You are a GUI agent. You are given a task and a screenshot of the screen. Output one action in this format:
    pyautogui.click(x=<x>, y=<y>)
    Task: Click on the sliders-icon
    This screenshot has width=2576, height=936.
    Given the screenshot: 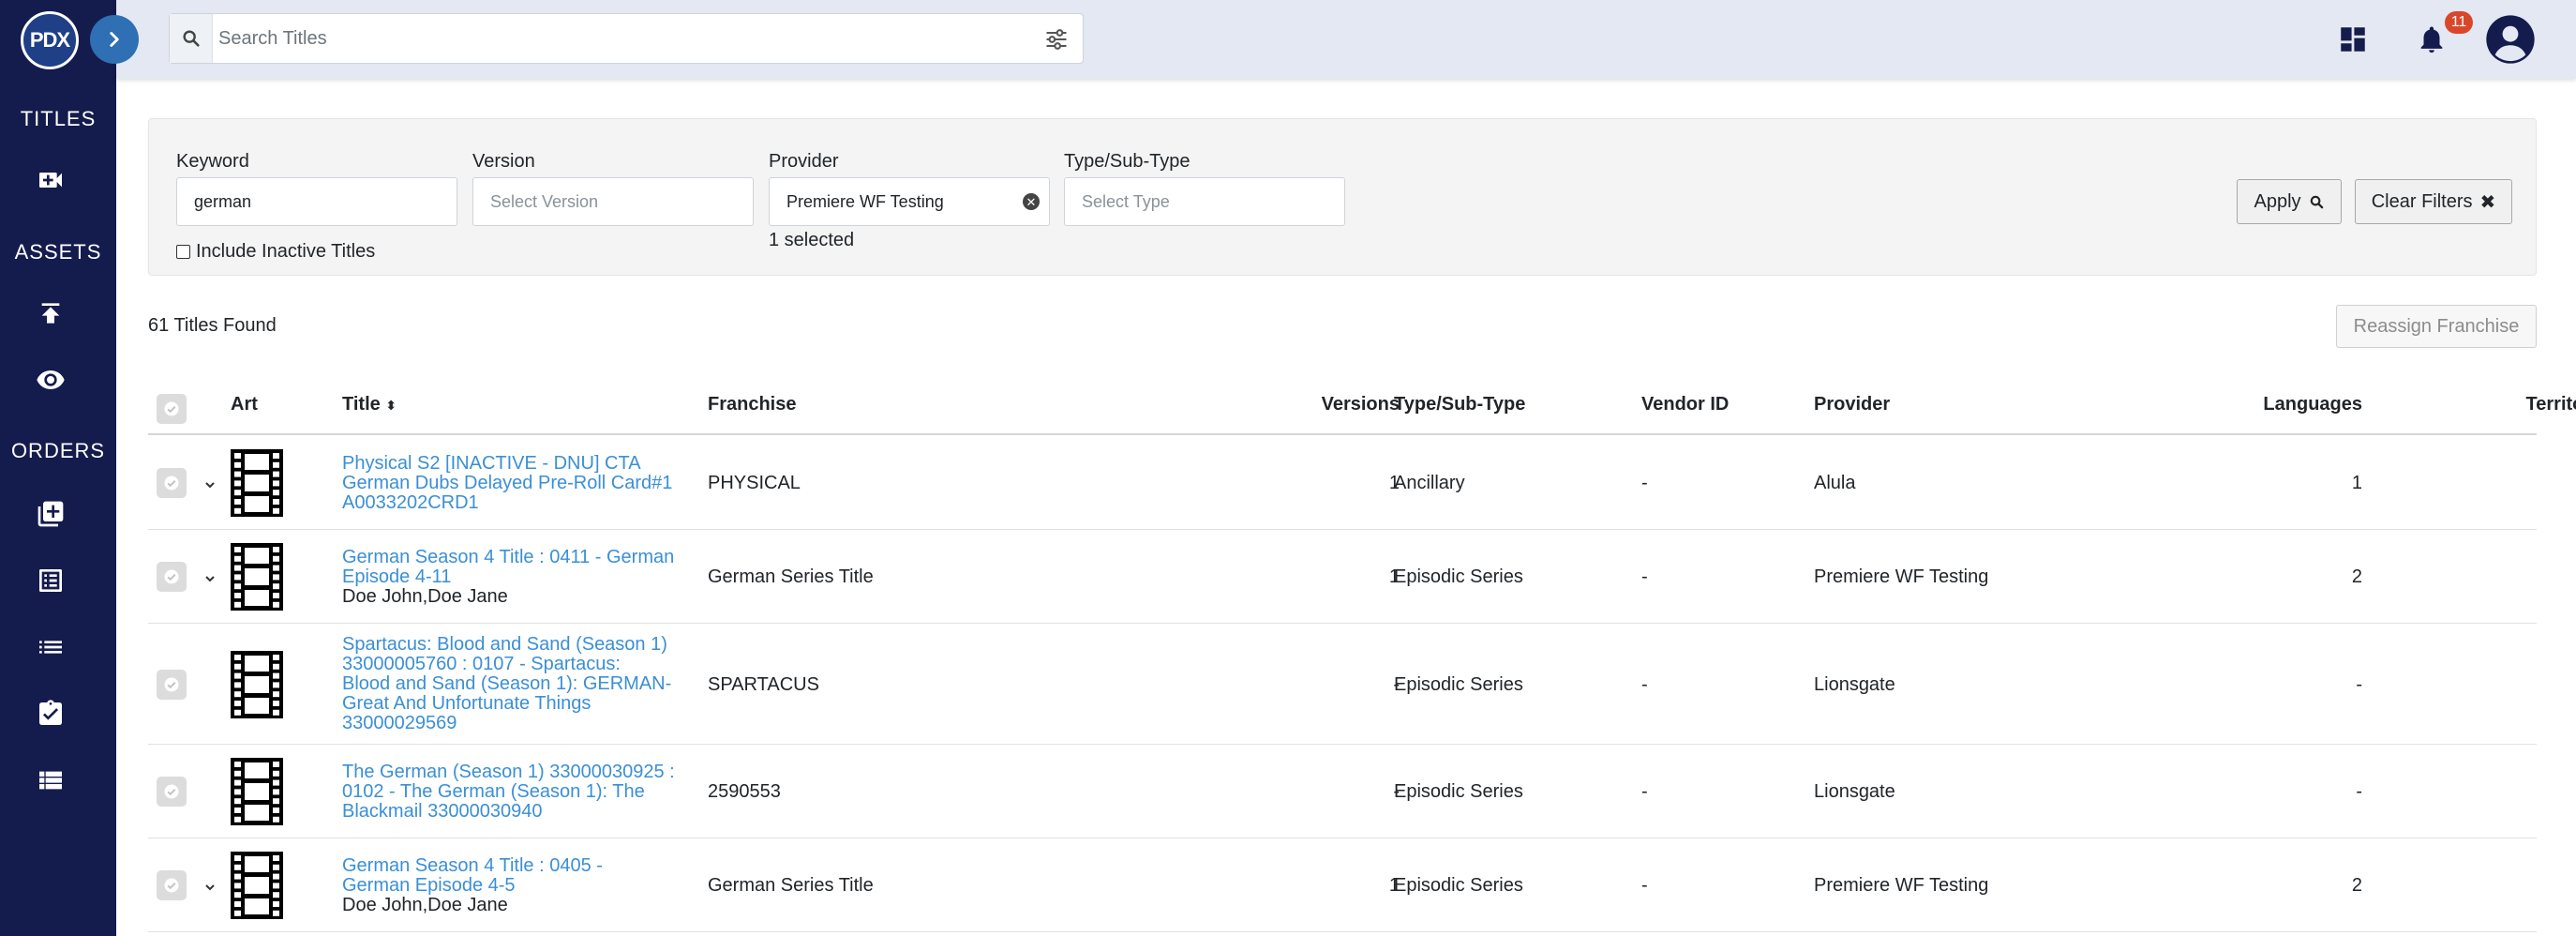 What is the action you would take?
    pyautogui.click(x=1056, y=39)
    